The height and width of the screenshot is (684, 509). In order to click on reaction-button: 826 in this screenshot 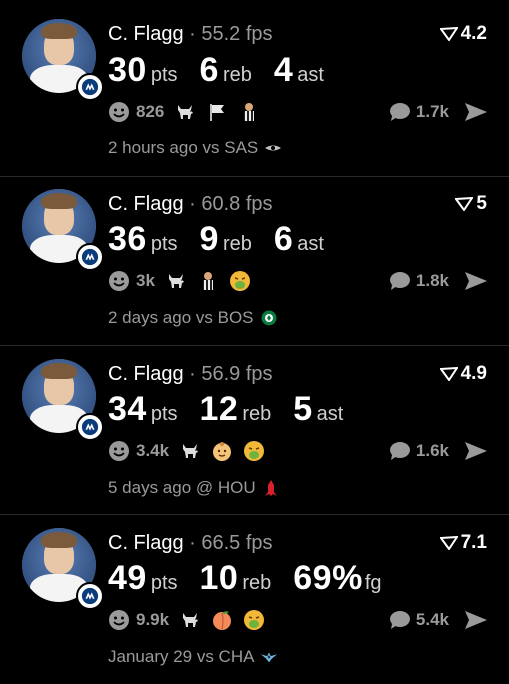, I will do `click(136, 112)`.